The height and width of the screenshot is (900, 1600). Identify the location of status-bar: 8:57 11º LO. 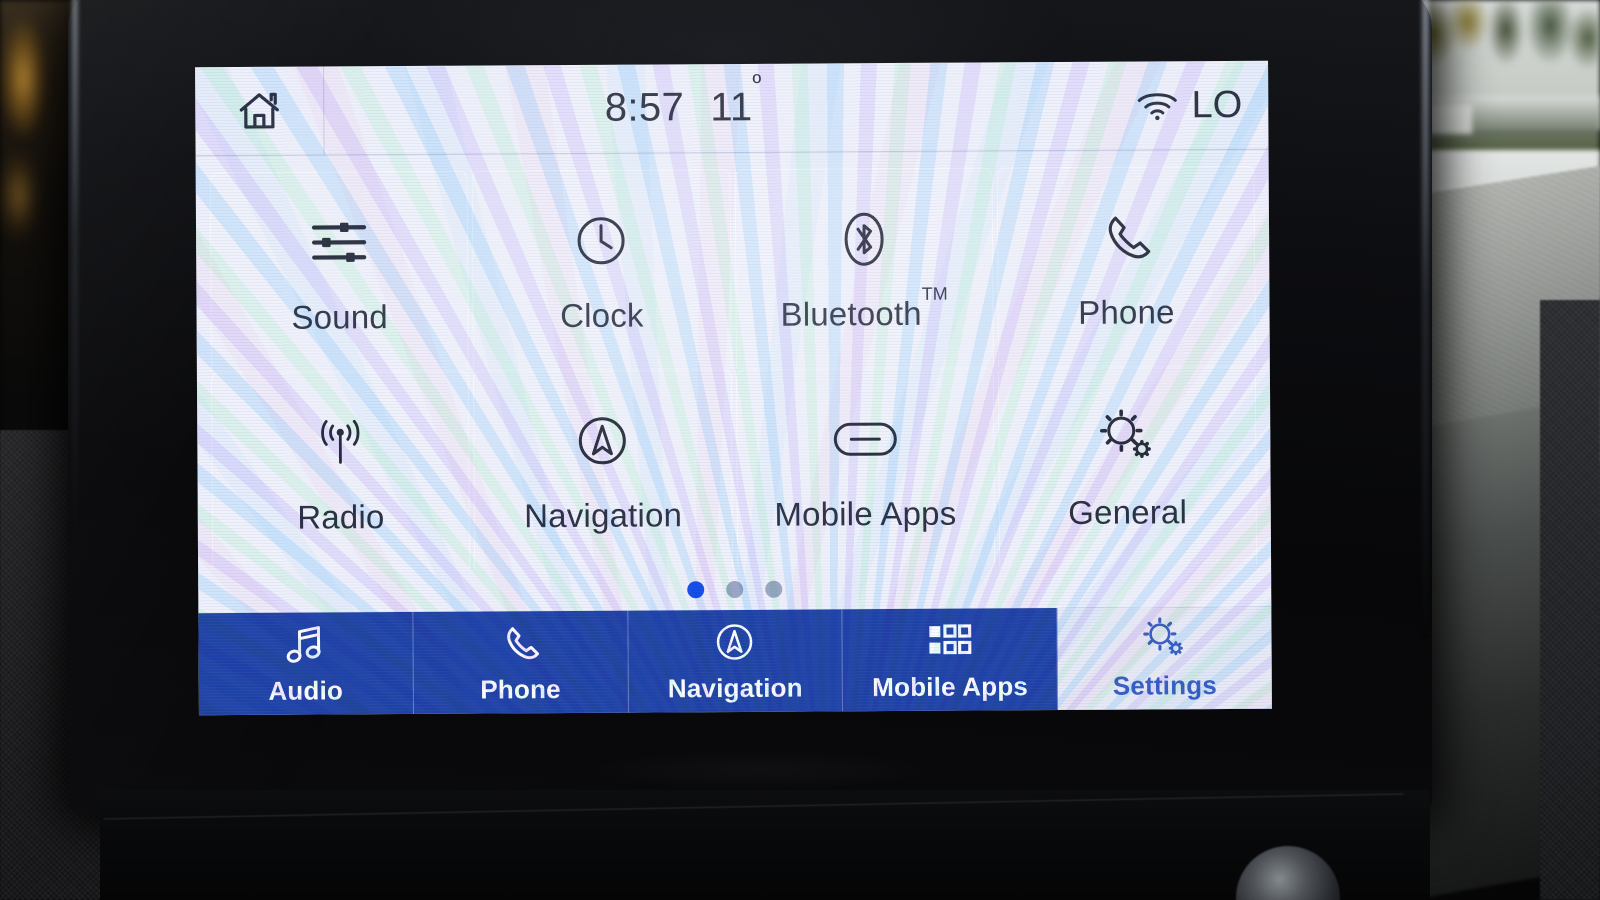
(732, 108).